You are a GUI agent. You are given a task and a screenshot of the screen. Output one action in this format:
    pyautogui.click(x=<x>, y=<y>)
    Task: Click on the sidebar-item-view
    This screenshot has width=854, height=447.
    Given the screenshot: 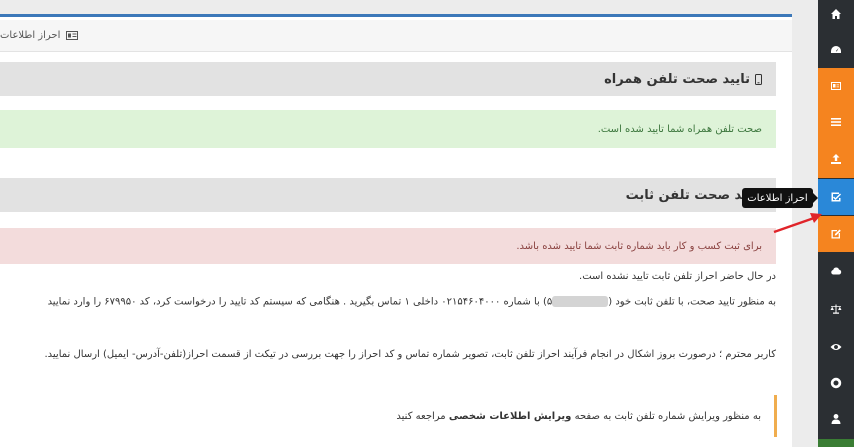 What is the action you would take?
    pyautogui.click(x=836, y=347)
    